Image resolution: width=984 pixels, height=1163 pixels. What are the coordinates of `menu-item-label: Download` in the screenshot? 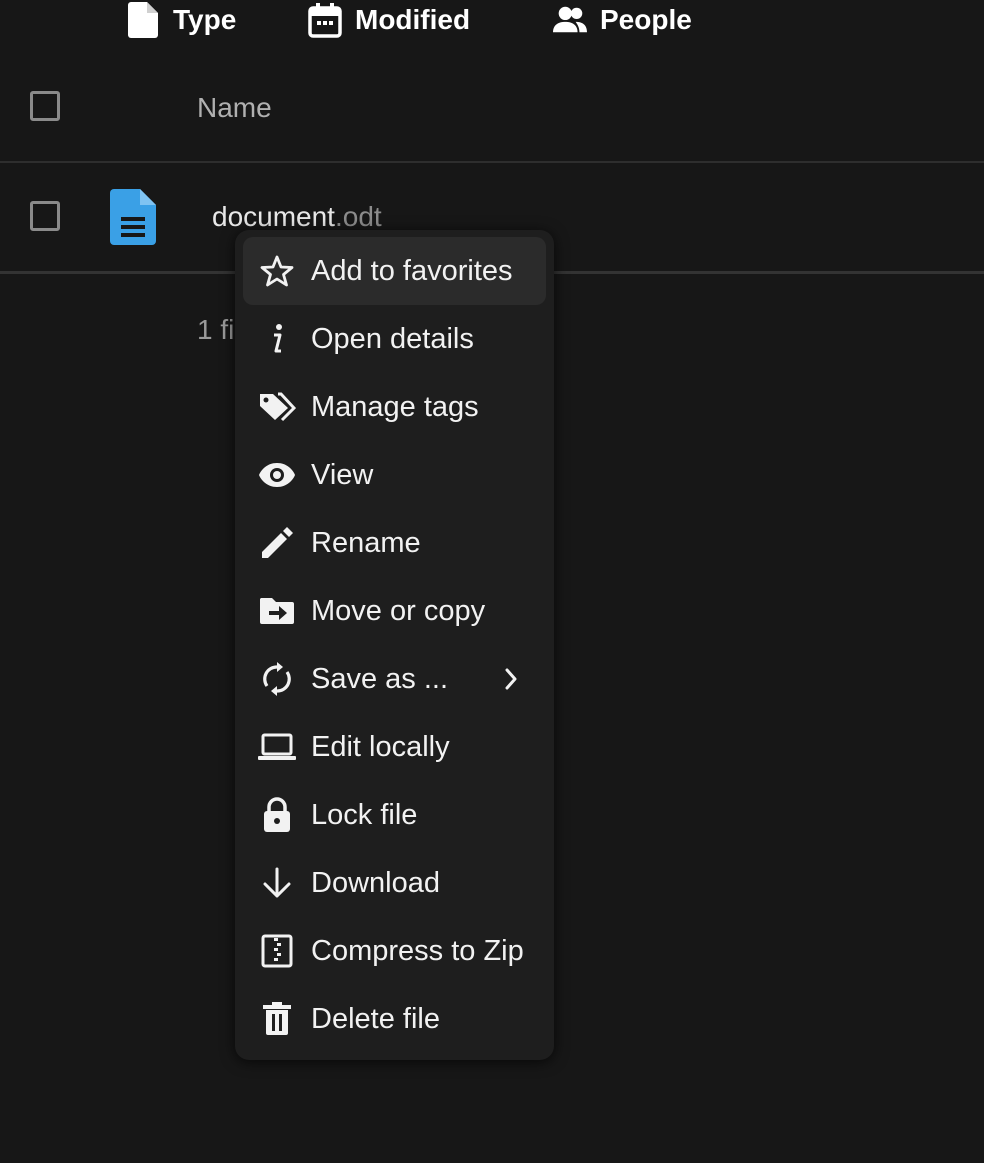 It's located at (375, 882).